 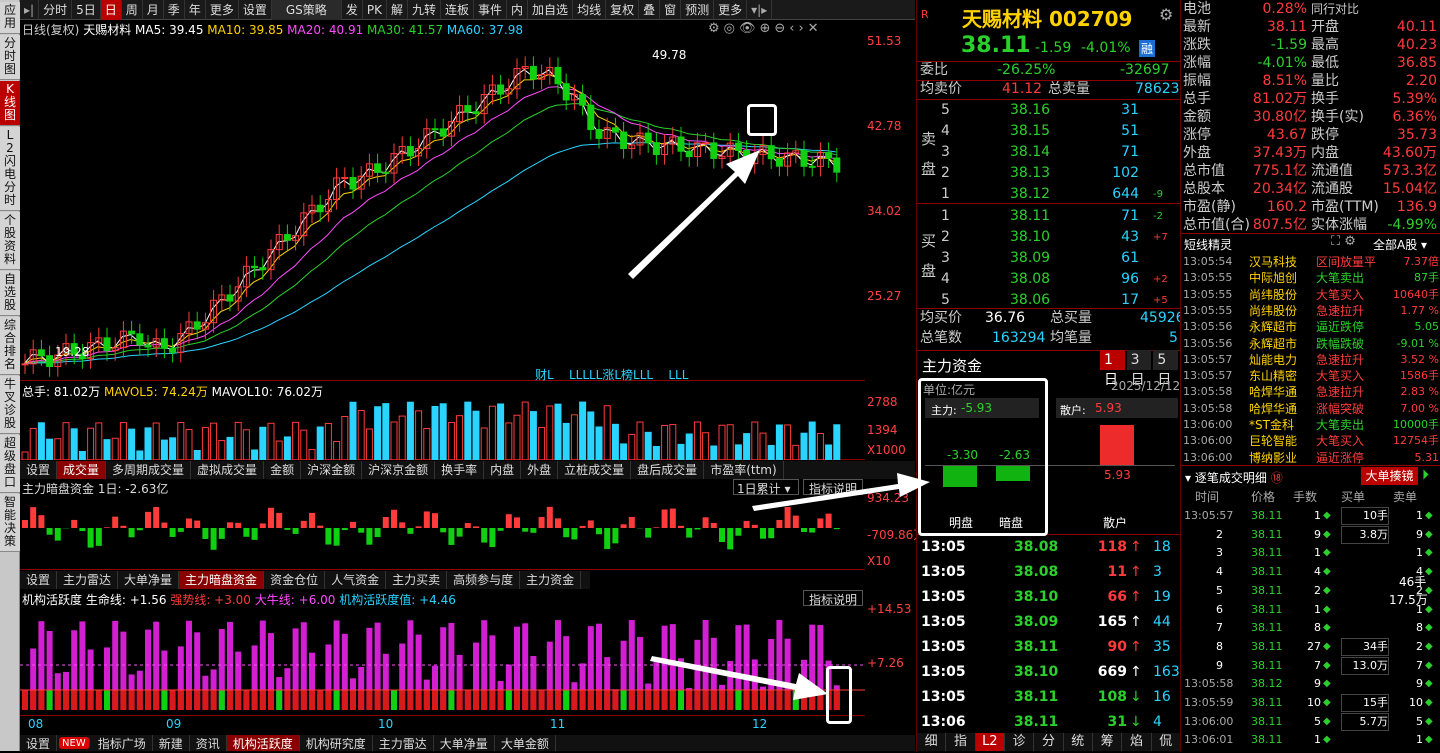 I want to click on sidebar-tab-9: 智能决策, so click(x=10, y=523).